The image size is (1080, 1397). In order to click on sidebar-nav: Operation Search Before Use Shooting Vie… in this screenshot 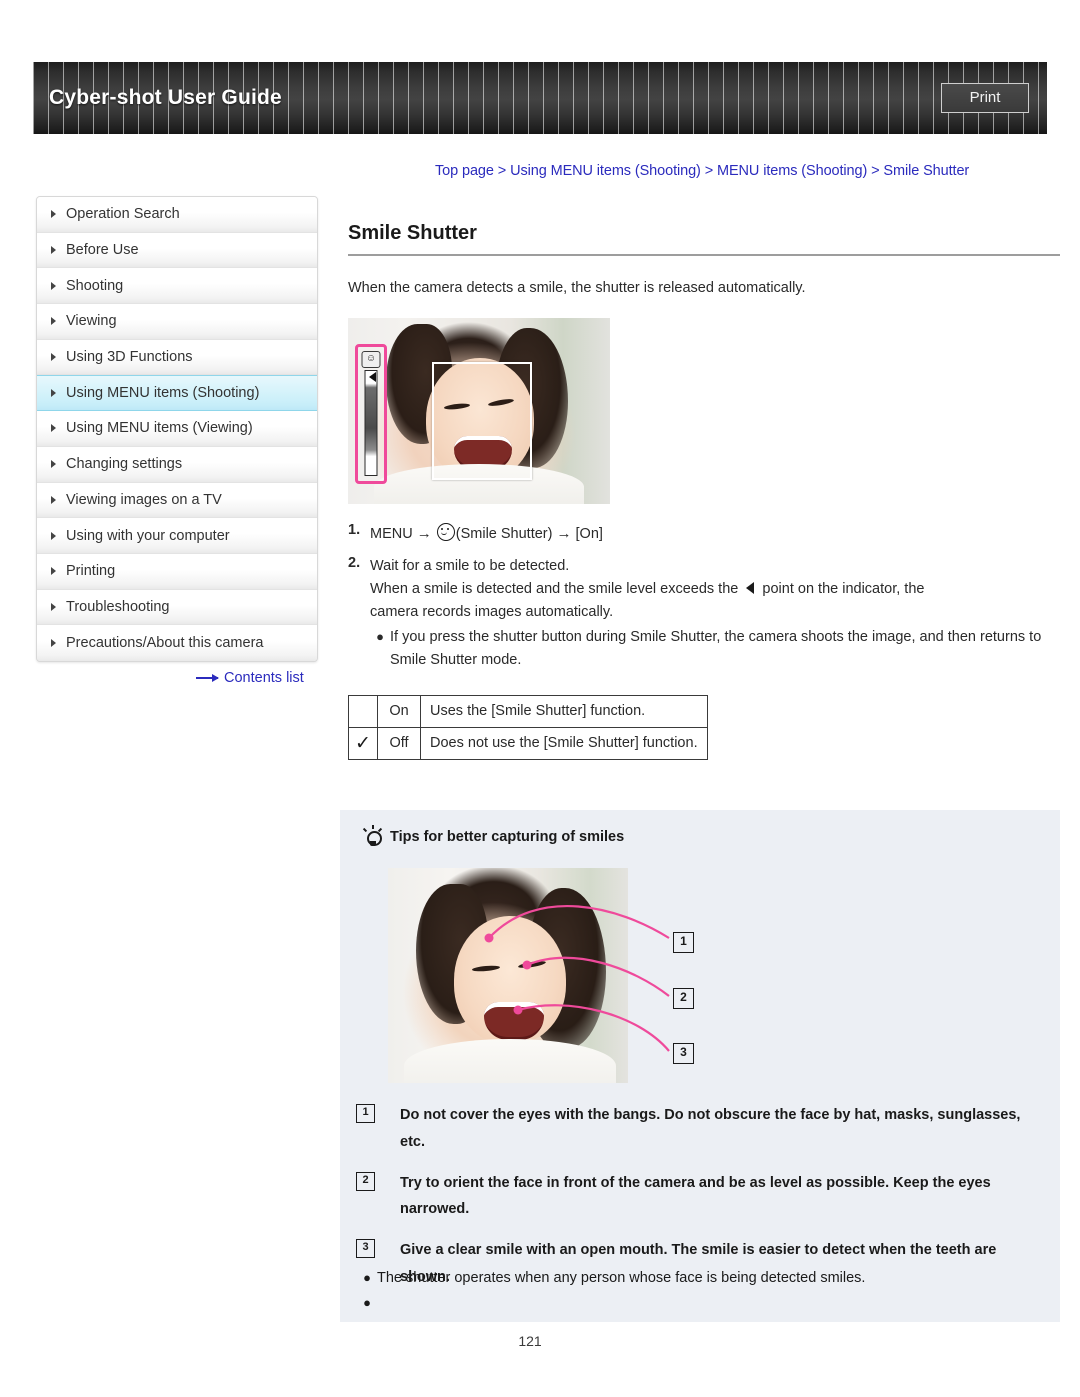, I will do `click(177, 429)`.